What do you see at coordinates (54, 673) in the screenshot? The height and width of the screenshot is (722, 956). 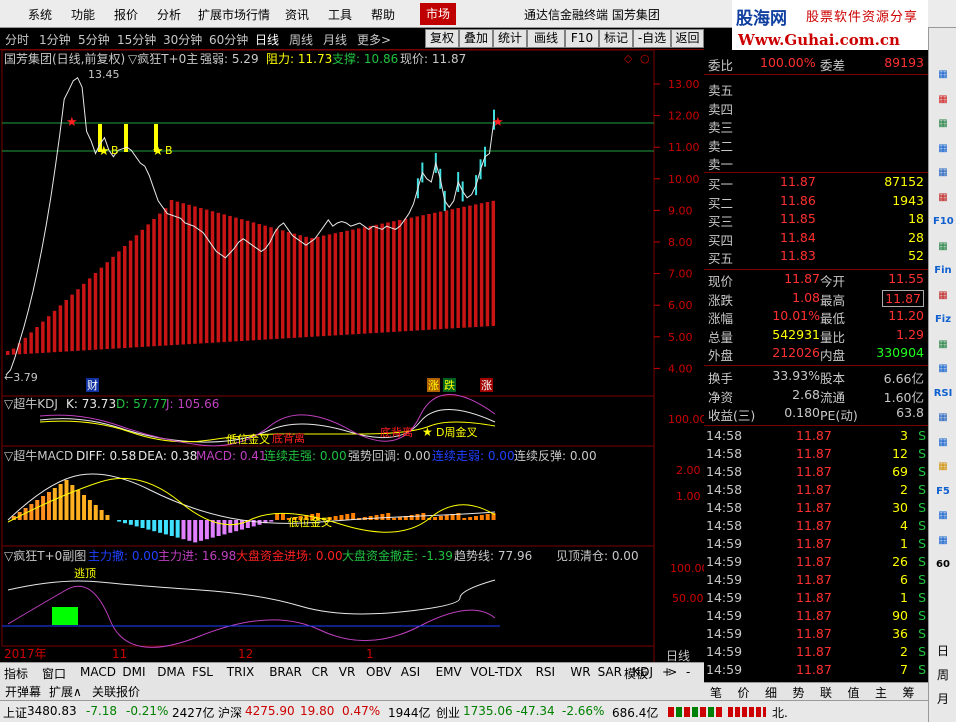 I see `indicator-tab-1: 窗口` at bounding box center [54, 673].